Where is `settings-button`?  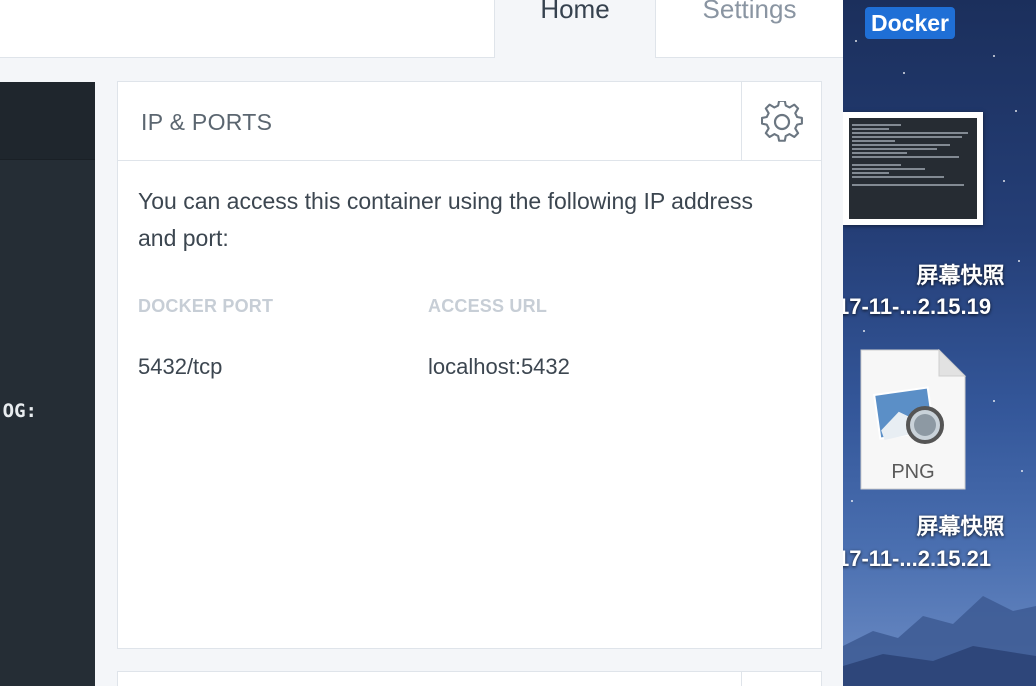 settings-button is located at coordinates (781, 121).